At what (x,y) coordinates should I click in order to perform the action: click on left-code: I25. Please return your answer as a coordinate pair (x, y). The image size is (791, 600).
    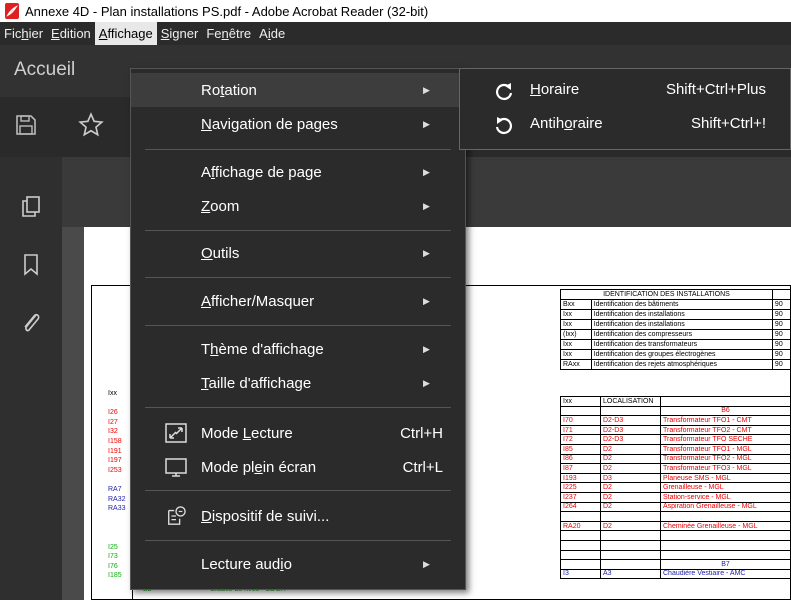
    Looking at the image, I should click on (113, 547).